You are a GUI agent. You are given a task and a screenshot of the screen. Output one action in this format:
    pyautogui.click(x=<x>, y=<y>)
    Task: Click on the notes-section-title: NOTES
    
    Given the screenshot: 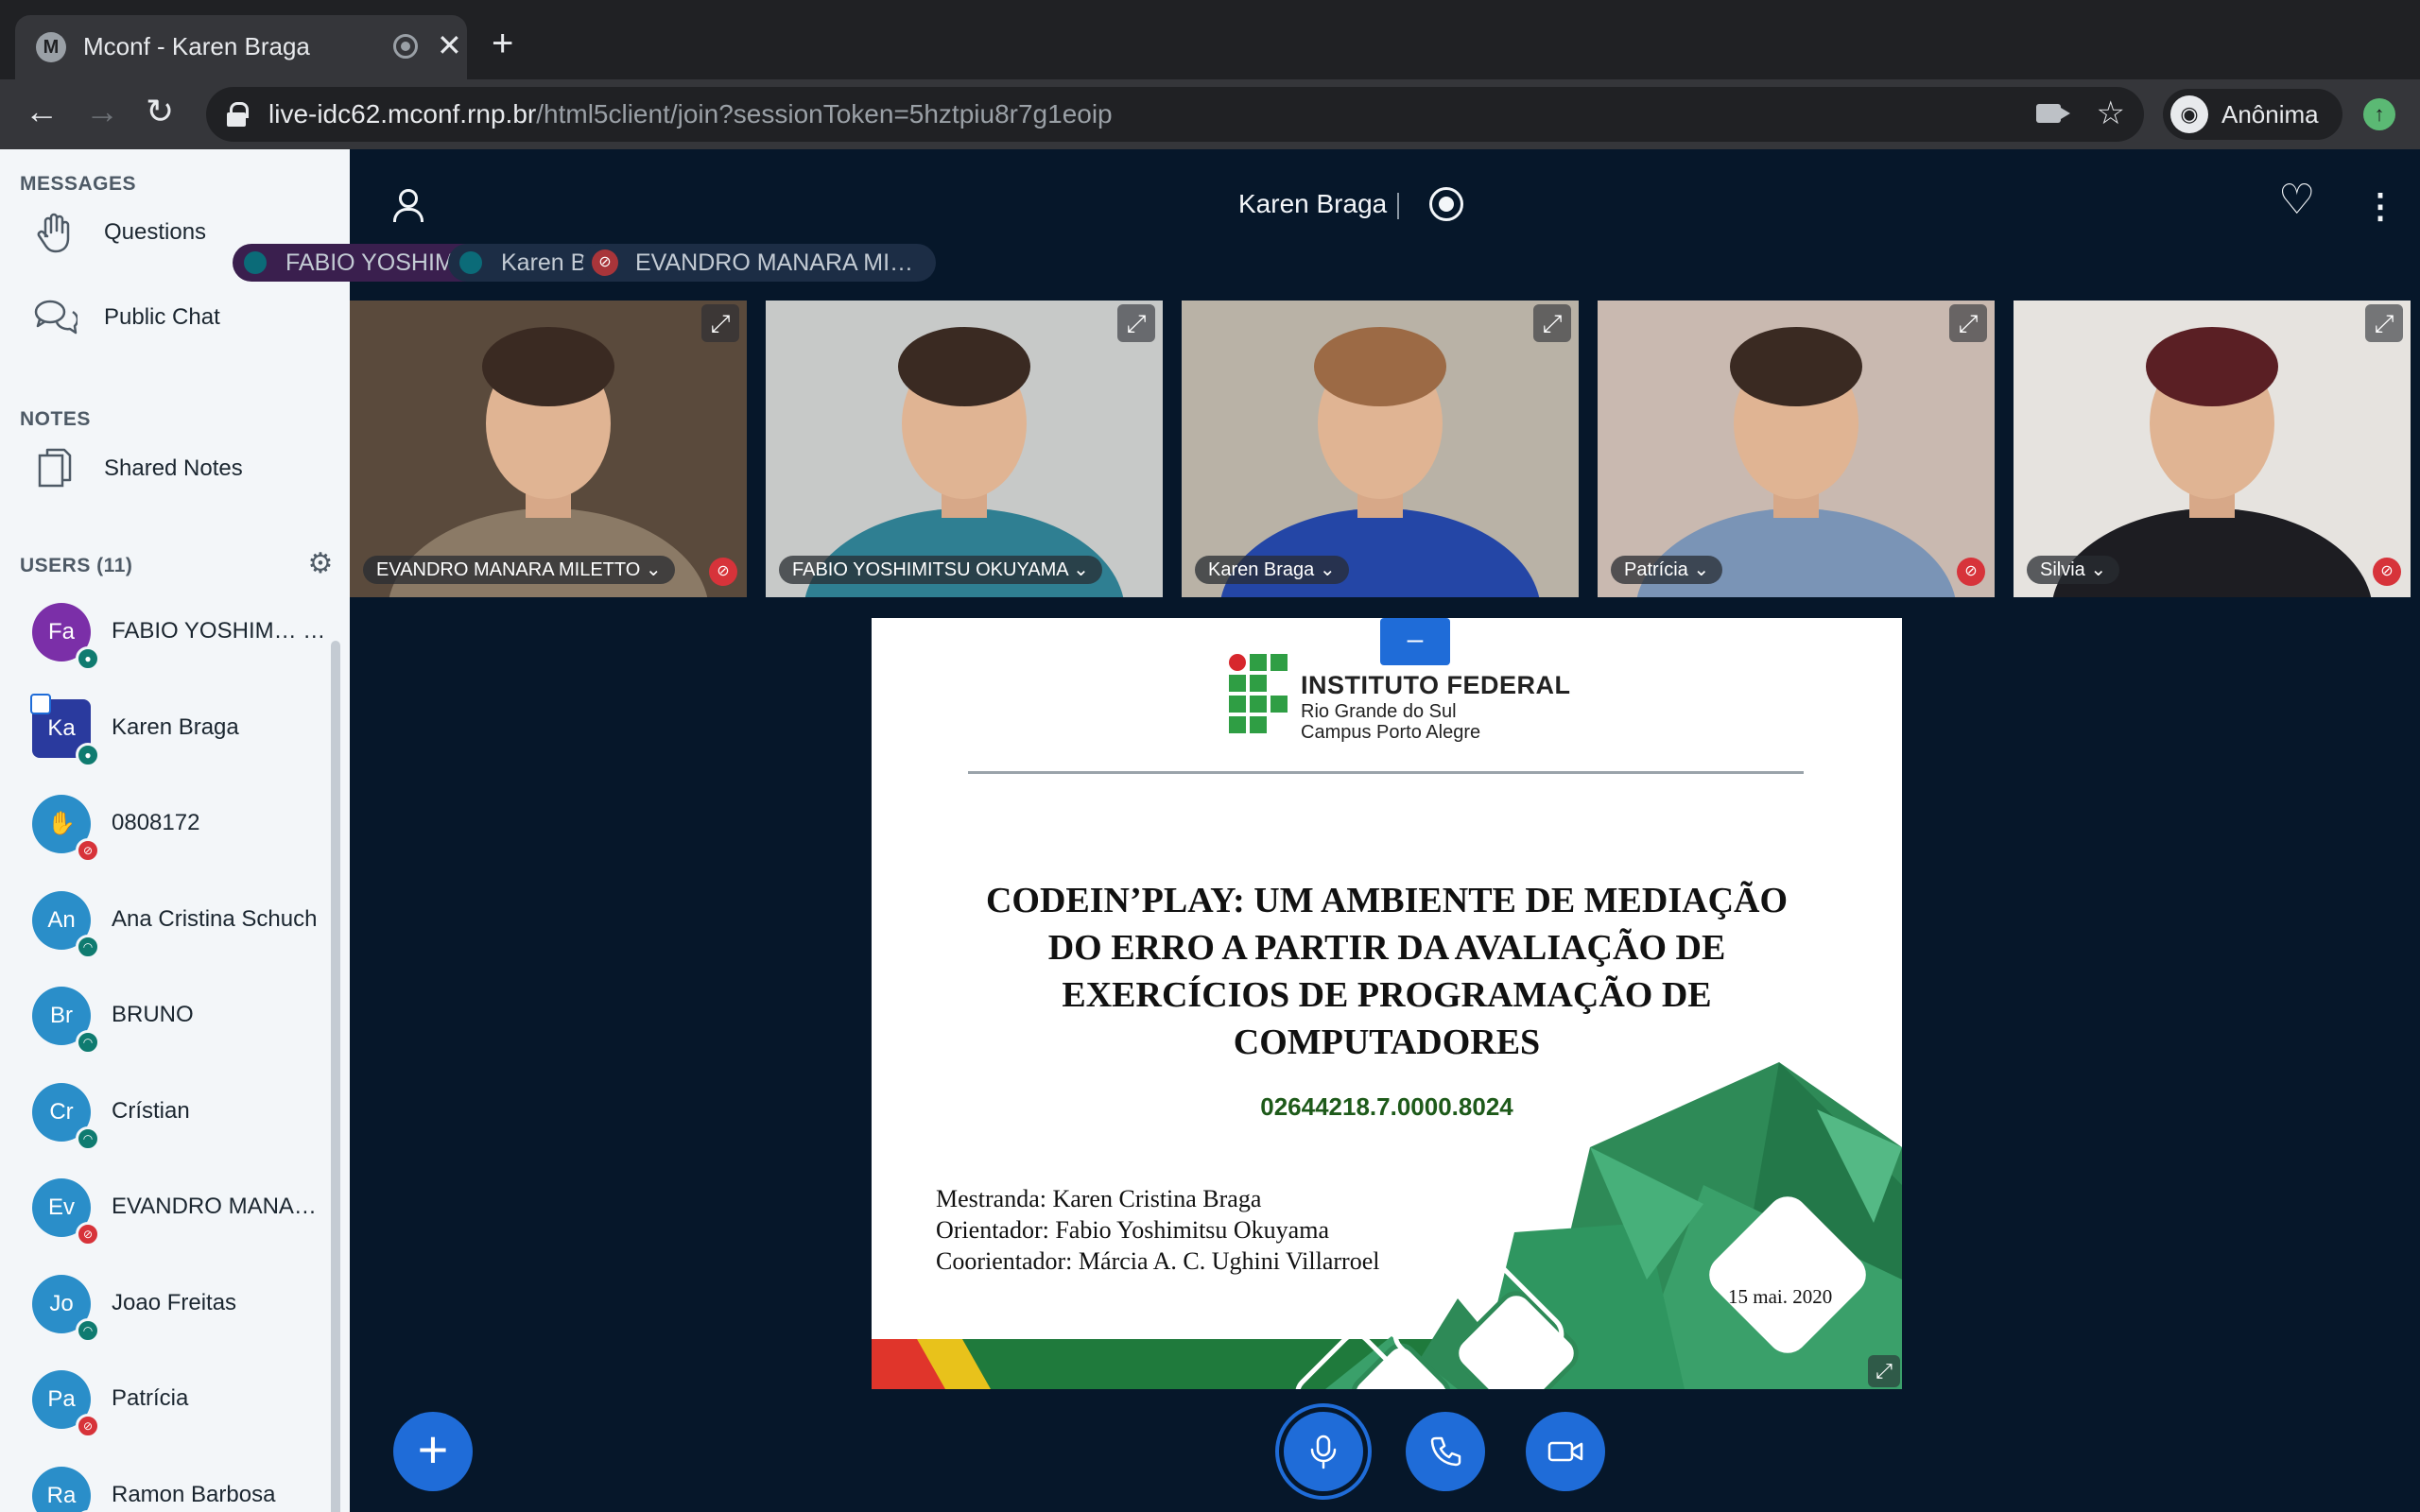 What is the action you would take?
    pyautogui.click(x=55, y=419)
    